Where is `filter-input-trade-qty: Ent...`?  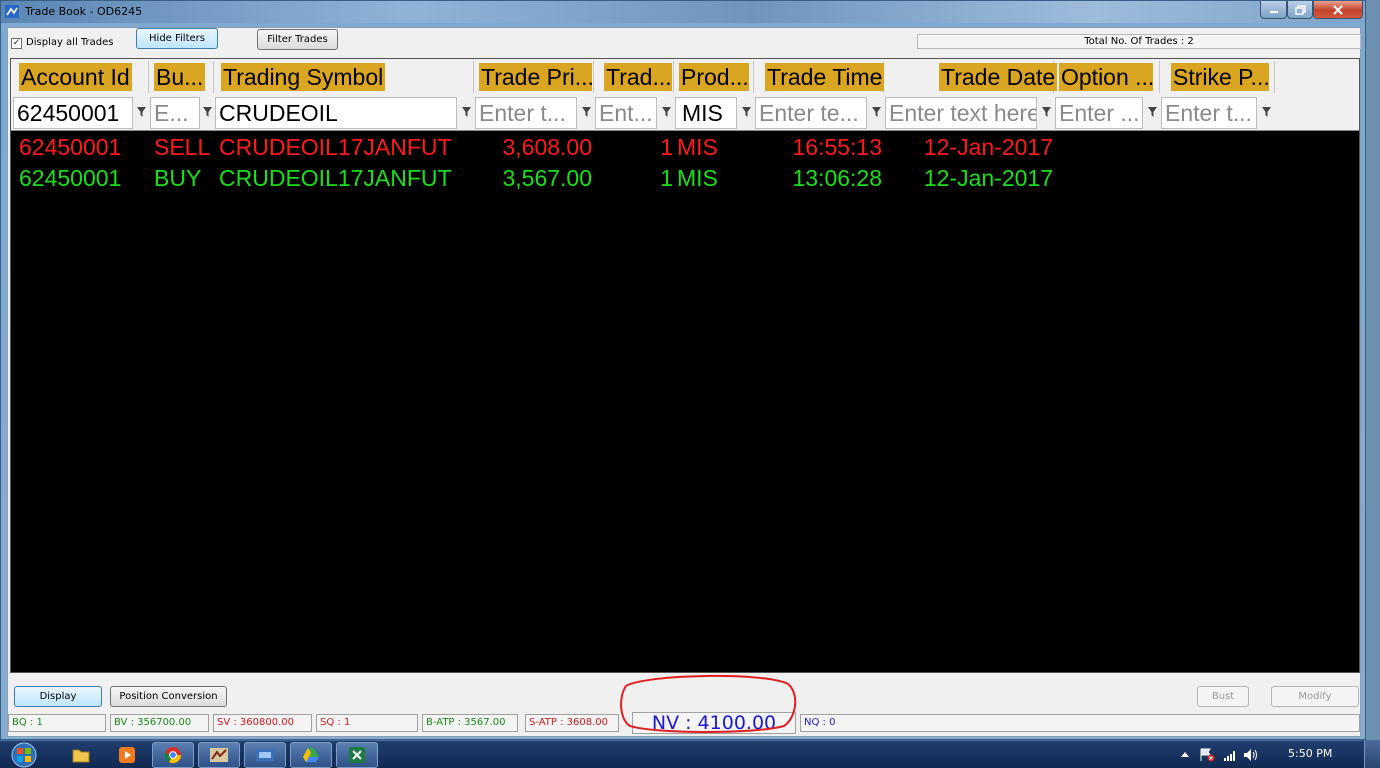
filter-input-trade-qty: Ent... is located at coordinates (626, 113).